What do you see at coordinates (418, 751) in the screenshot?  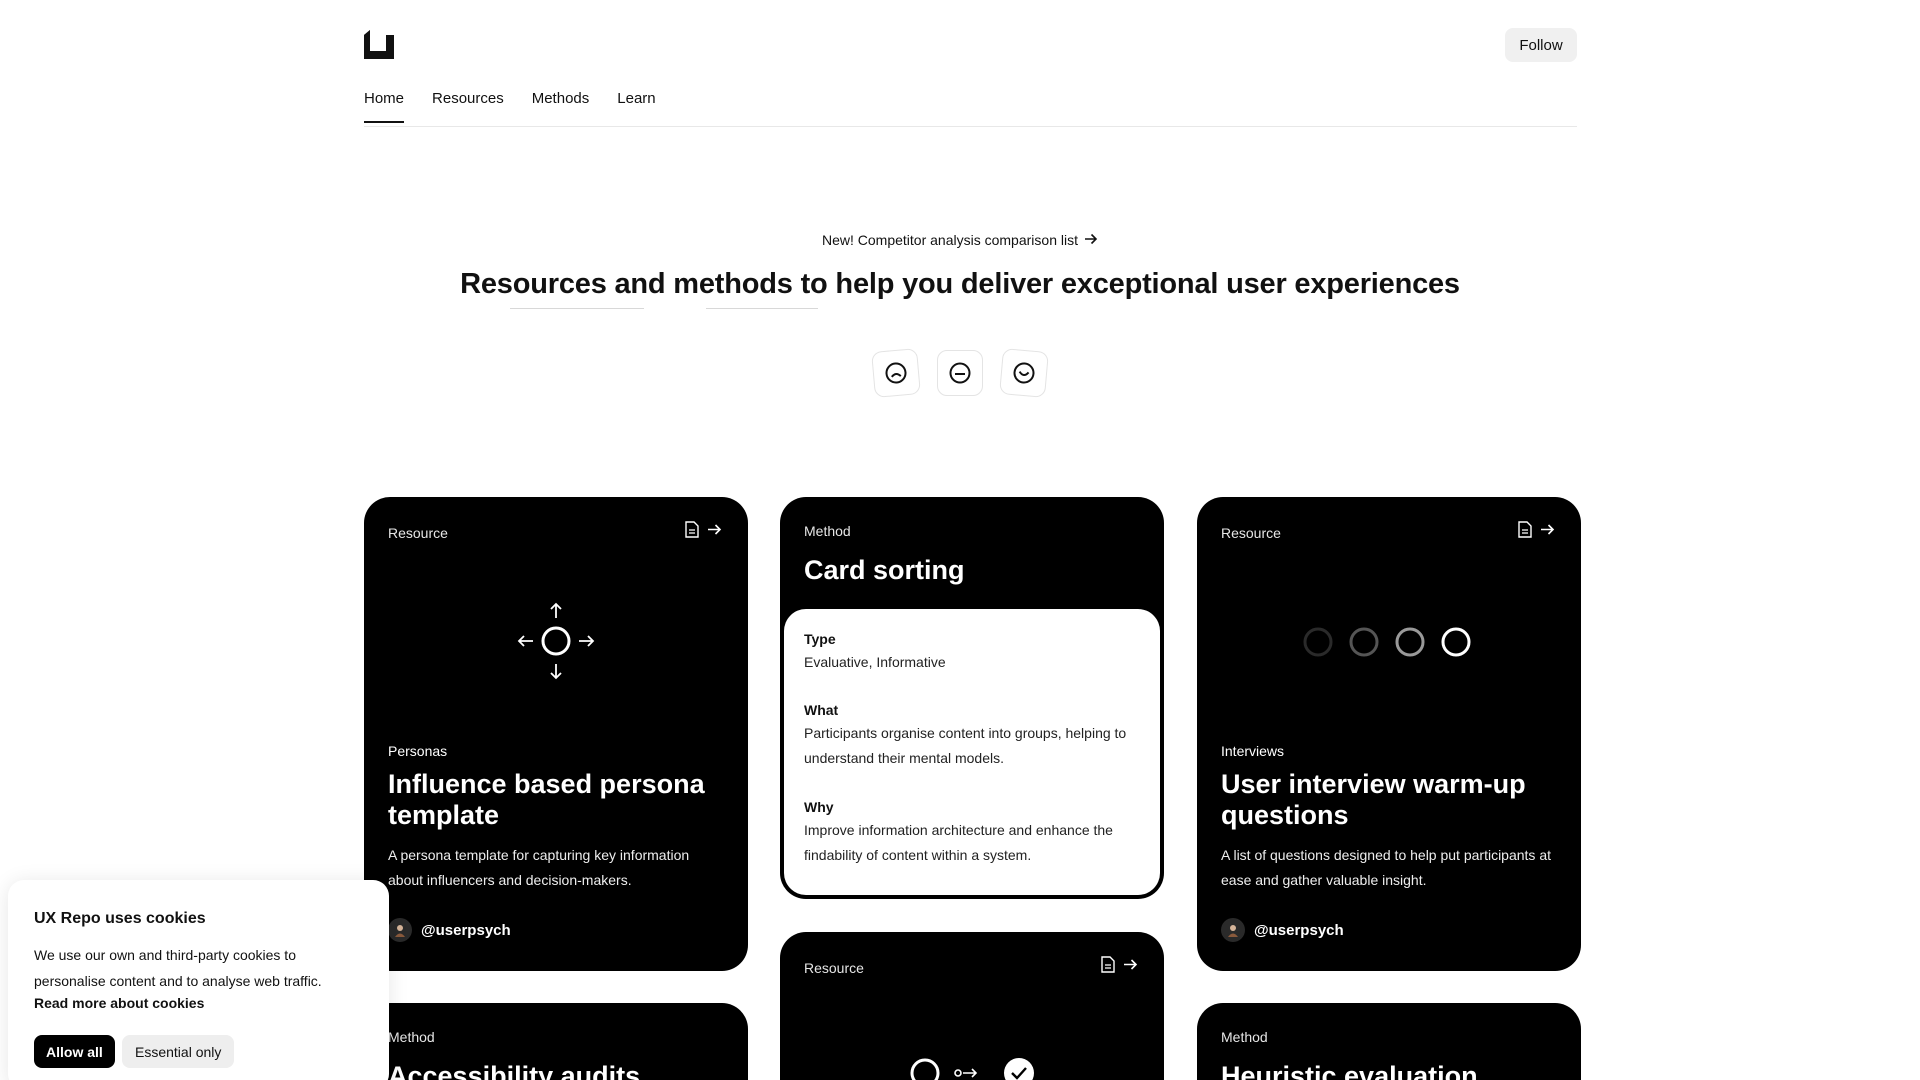 I see `card-category: Personas` at bounding box center [418, 751].